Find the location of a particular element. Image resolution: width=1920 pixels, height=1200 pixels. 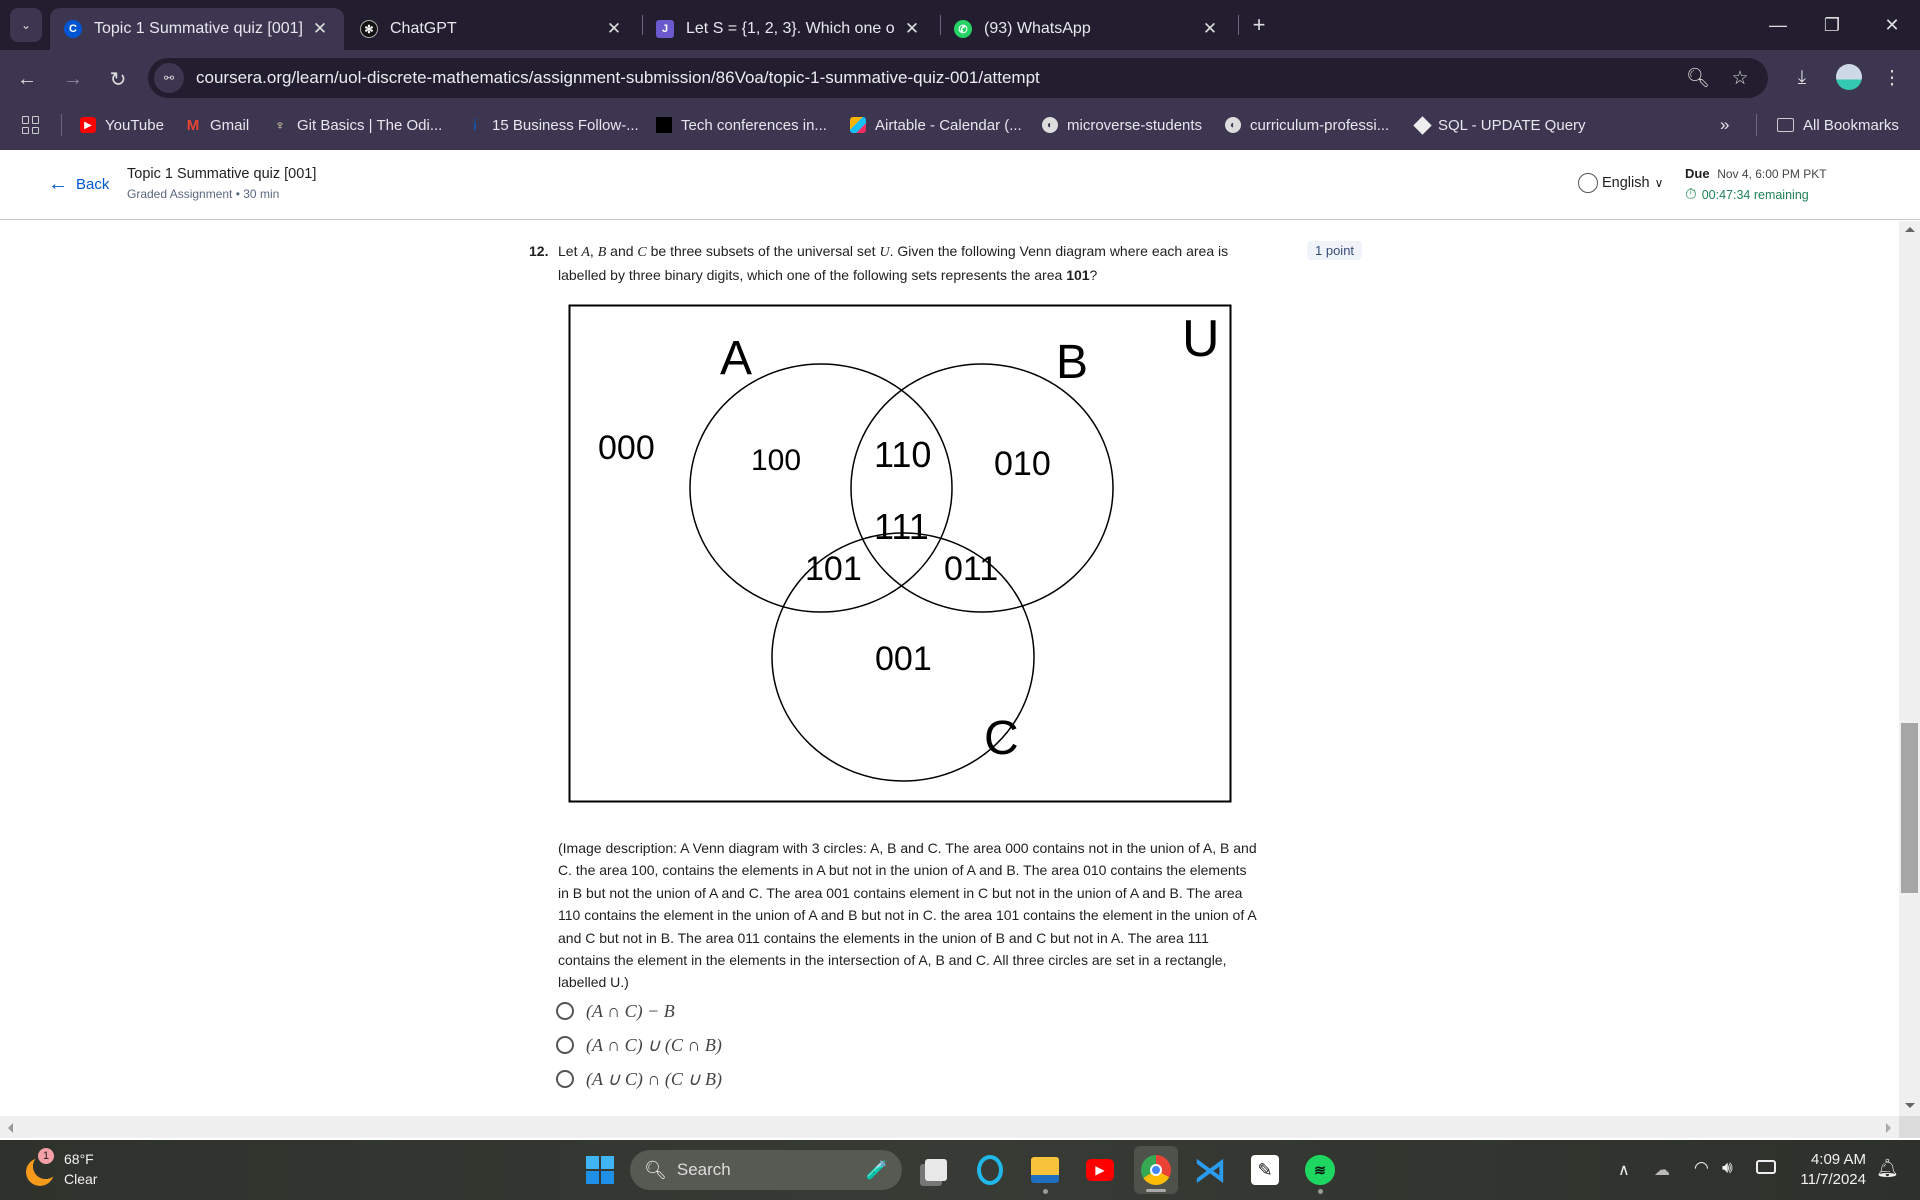

reload-button: ↻ is located at coordinates (118, 79).